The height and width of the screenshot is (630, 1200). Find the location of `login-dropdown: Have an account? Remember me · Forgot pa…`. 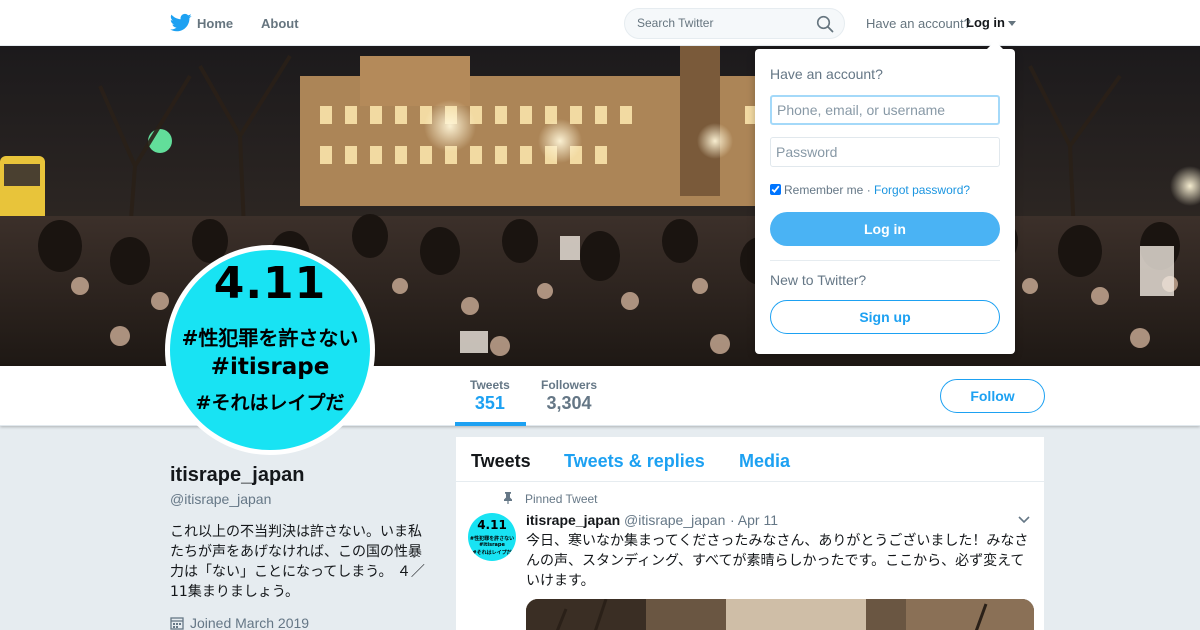

login-dropdown: Have an account? Remember me · Forgot pa… is located at coordinates (885, 197).